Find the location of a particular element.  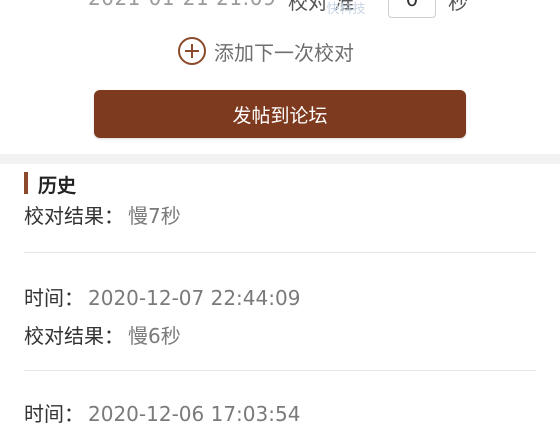

history-time-line: 时间： 2020-12-06 17:03:54 is located at coordinates (162, 412).